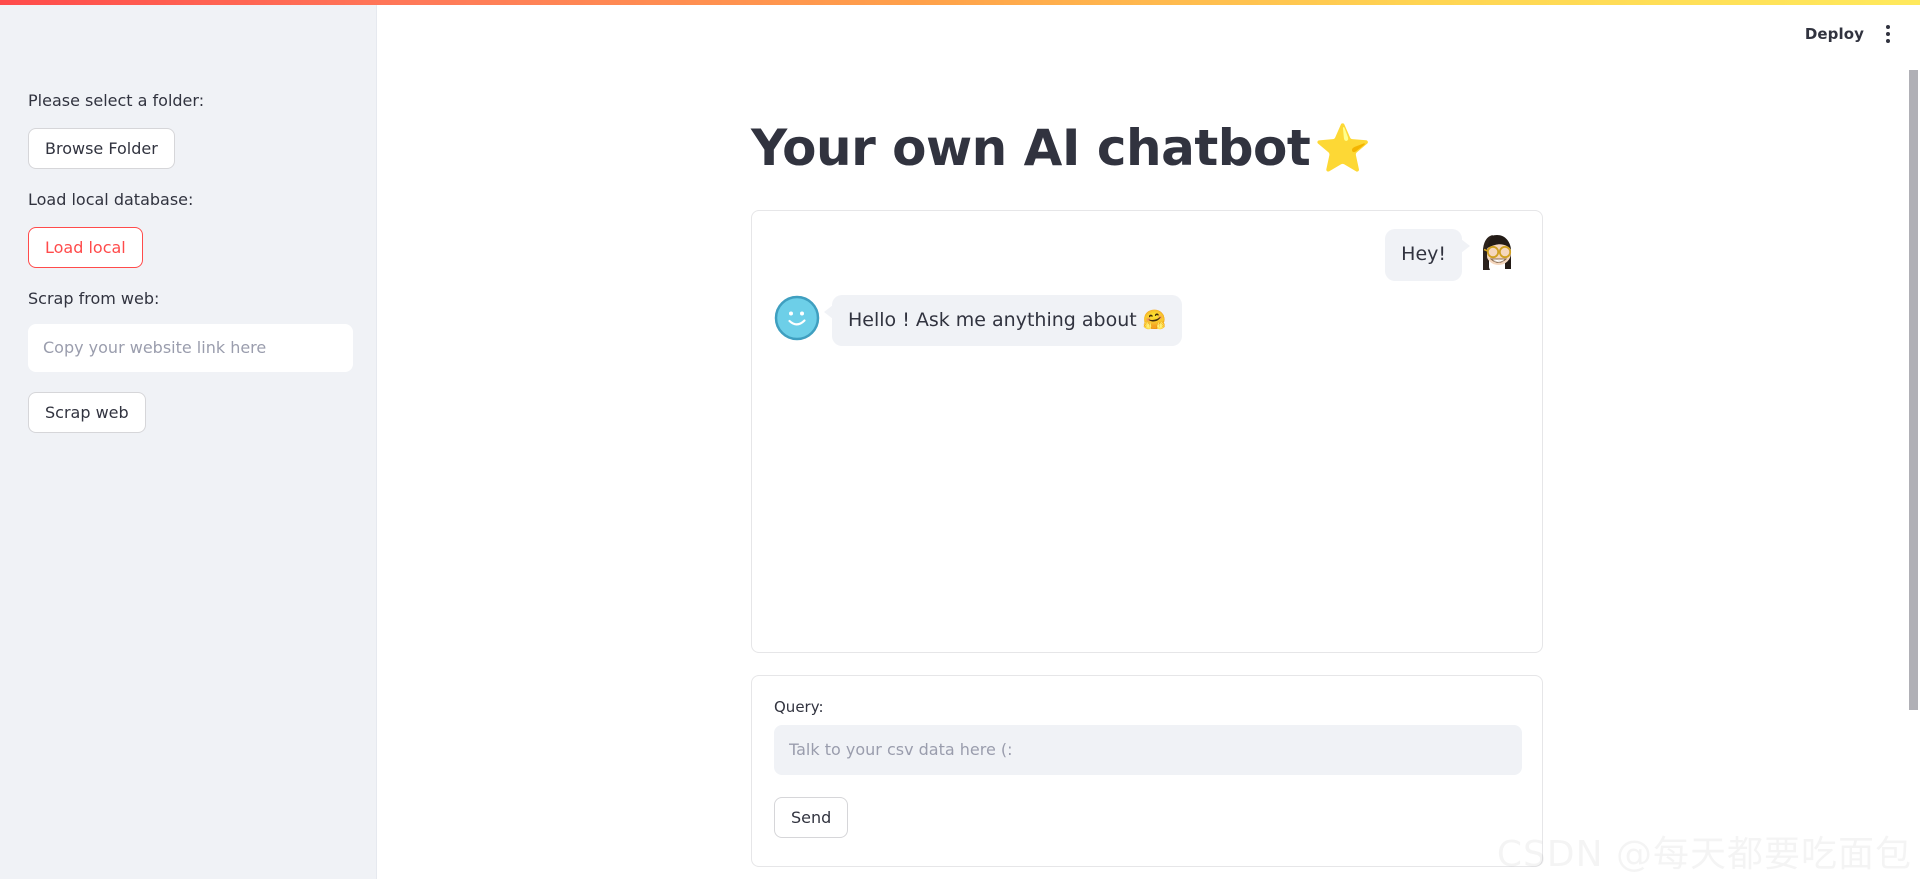 This screenshot has width=1920, height=879. Describe the element at coordinates (111, 200) in the screenshot. I see `load-local-database-label: Load local database:` at that location.